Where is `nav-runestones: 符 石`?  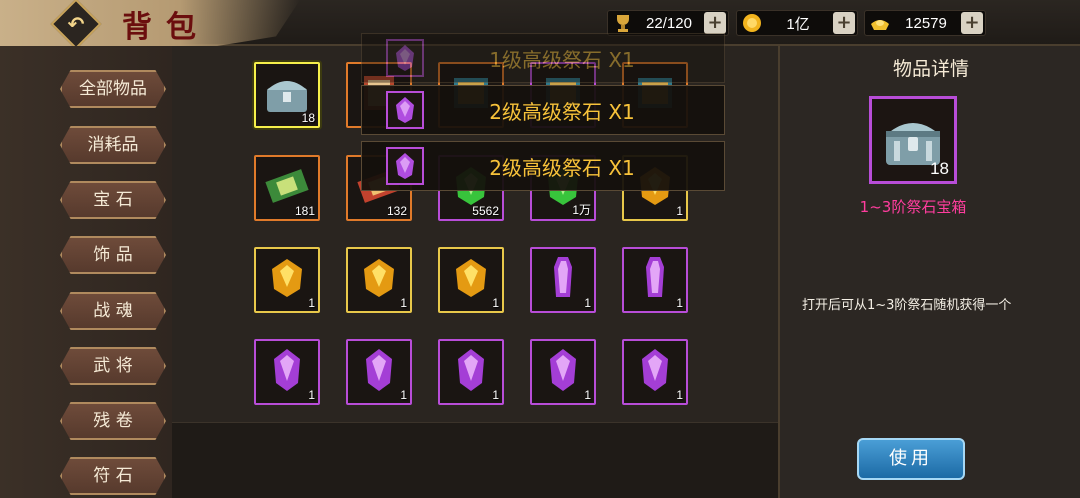
nav-runestones: 符 石 is located at coordinates (113, 476).